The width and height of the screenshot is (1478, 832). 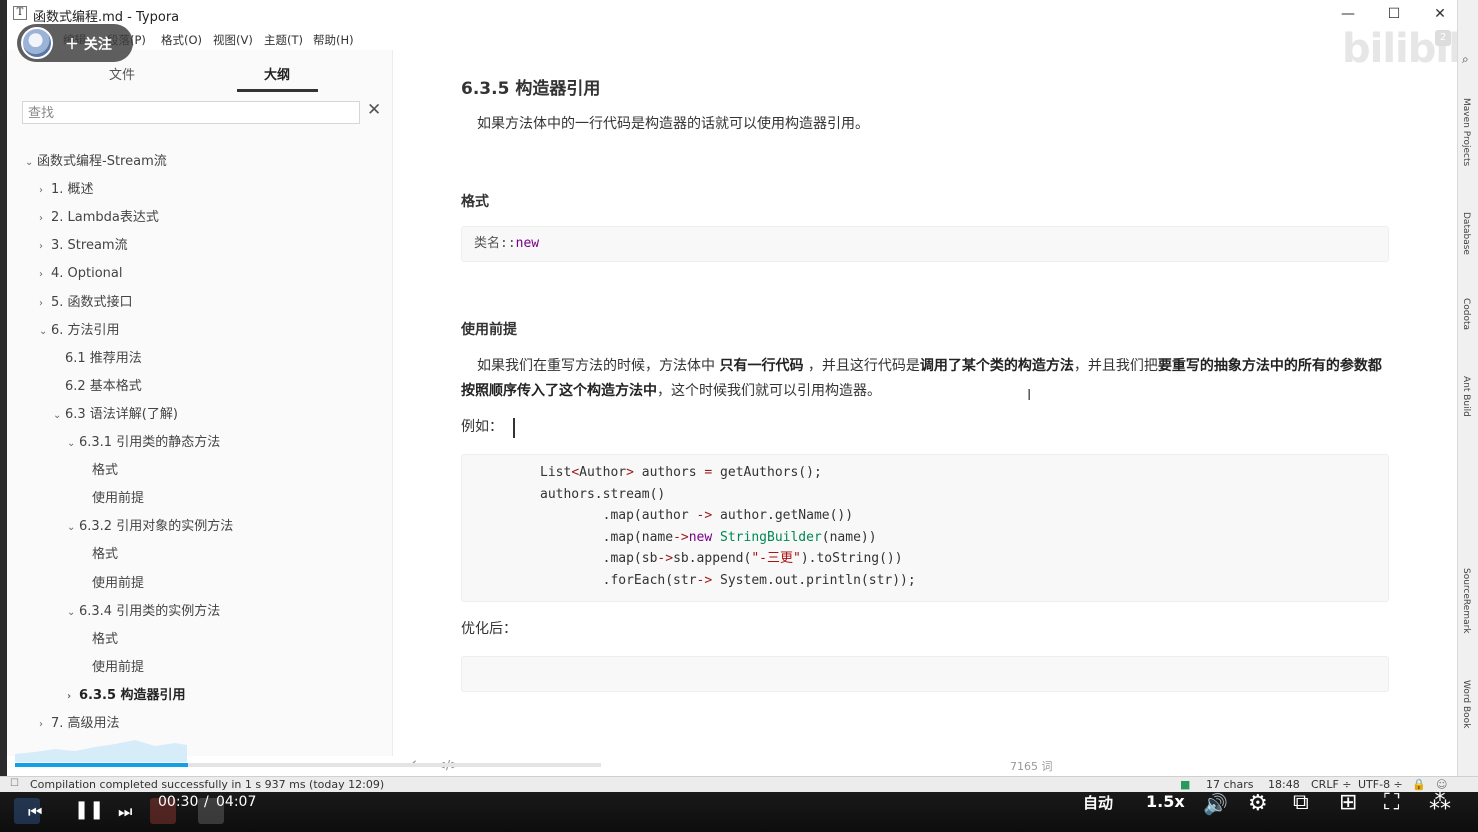 I want to click on tool-codota: Codota, so click(x=1466, y=314).